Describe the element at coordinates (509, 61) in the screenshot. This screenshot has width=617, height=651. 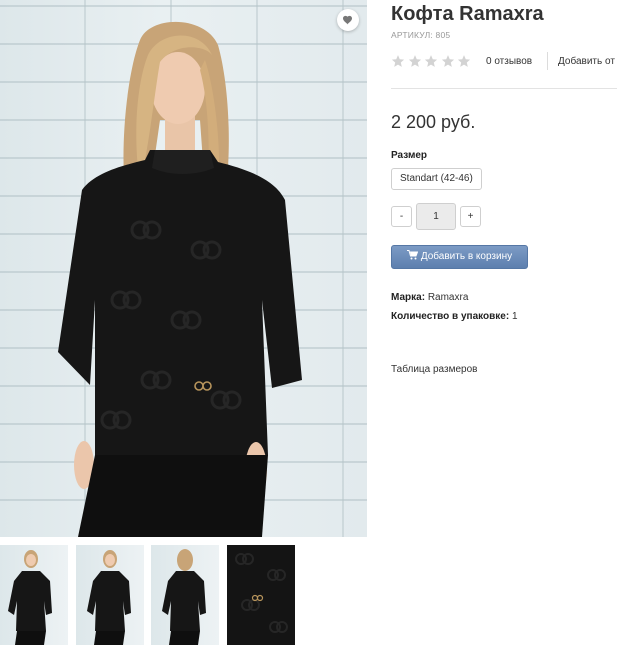
I see `reviews-link: 0 отзывов` at that location.